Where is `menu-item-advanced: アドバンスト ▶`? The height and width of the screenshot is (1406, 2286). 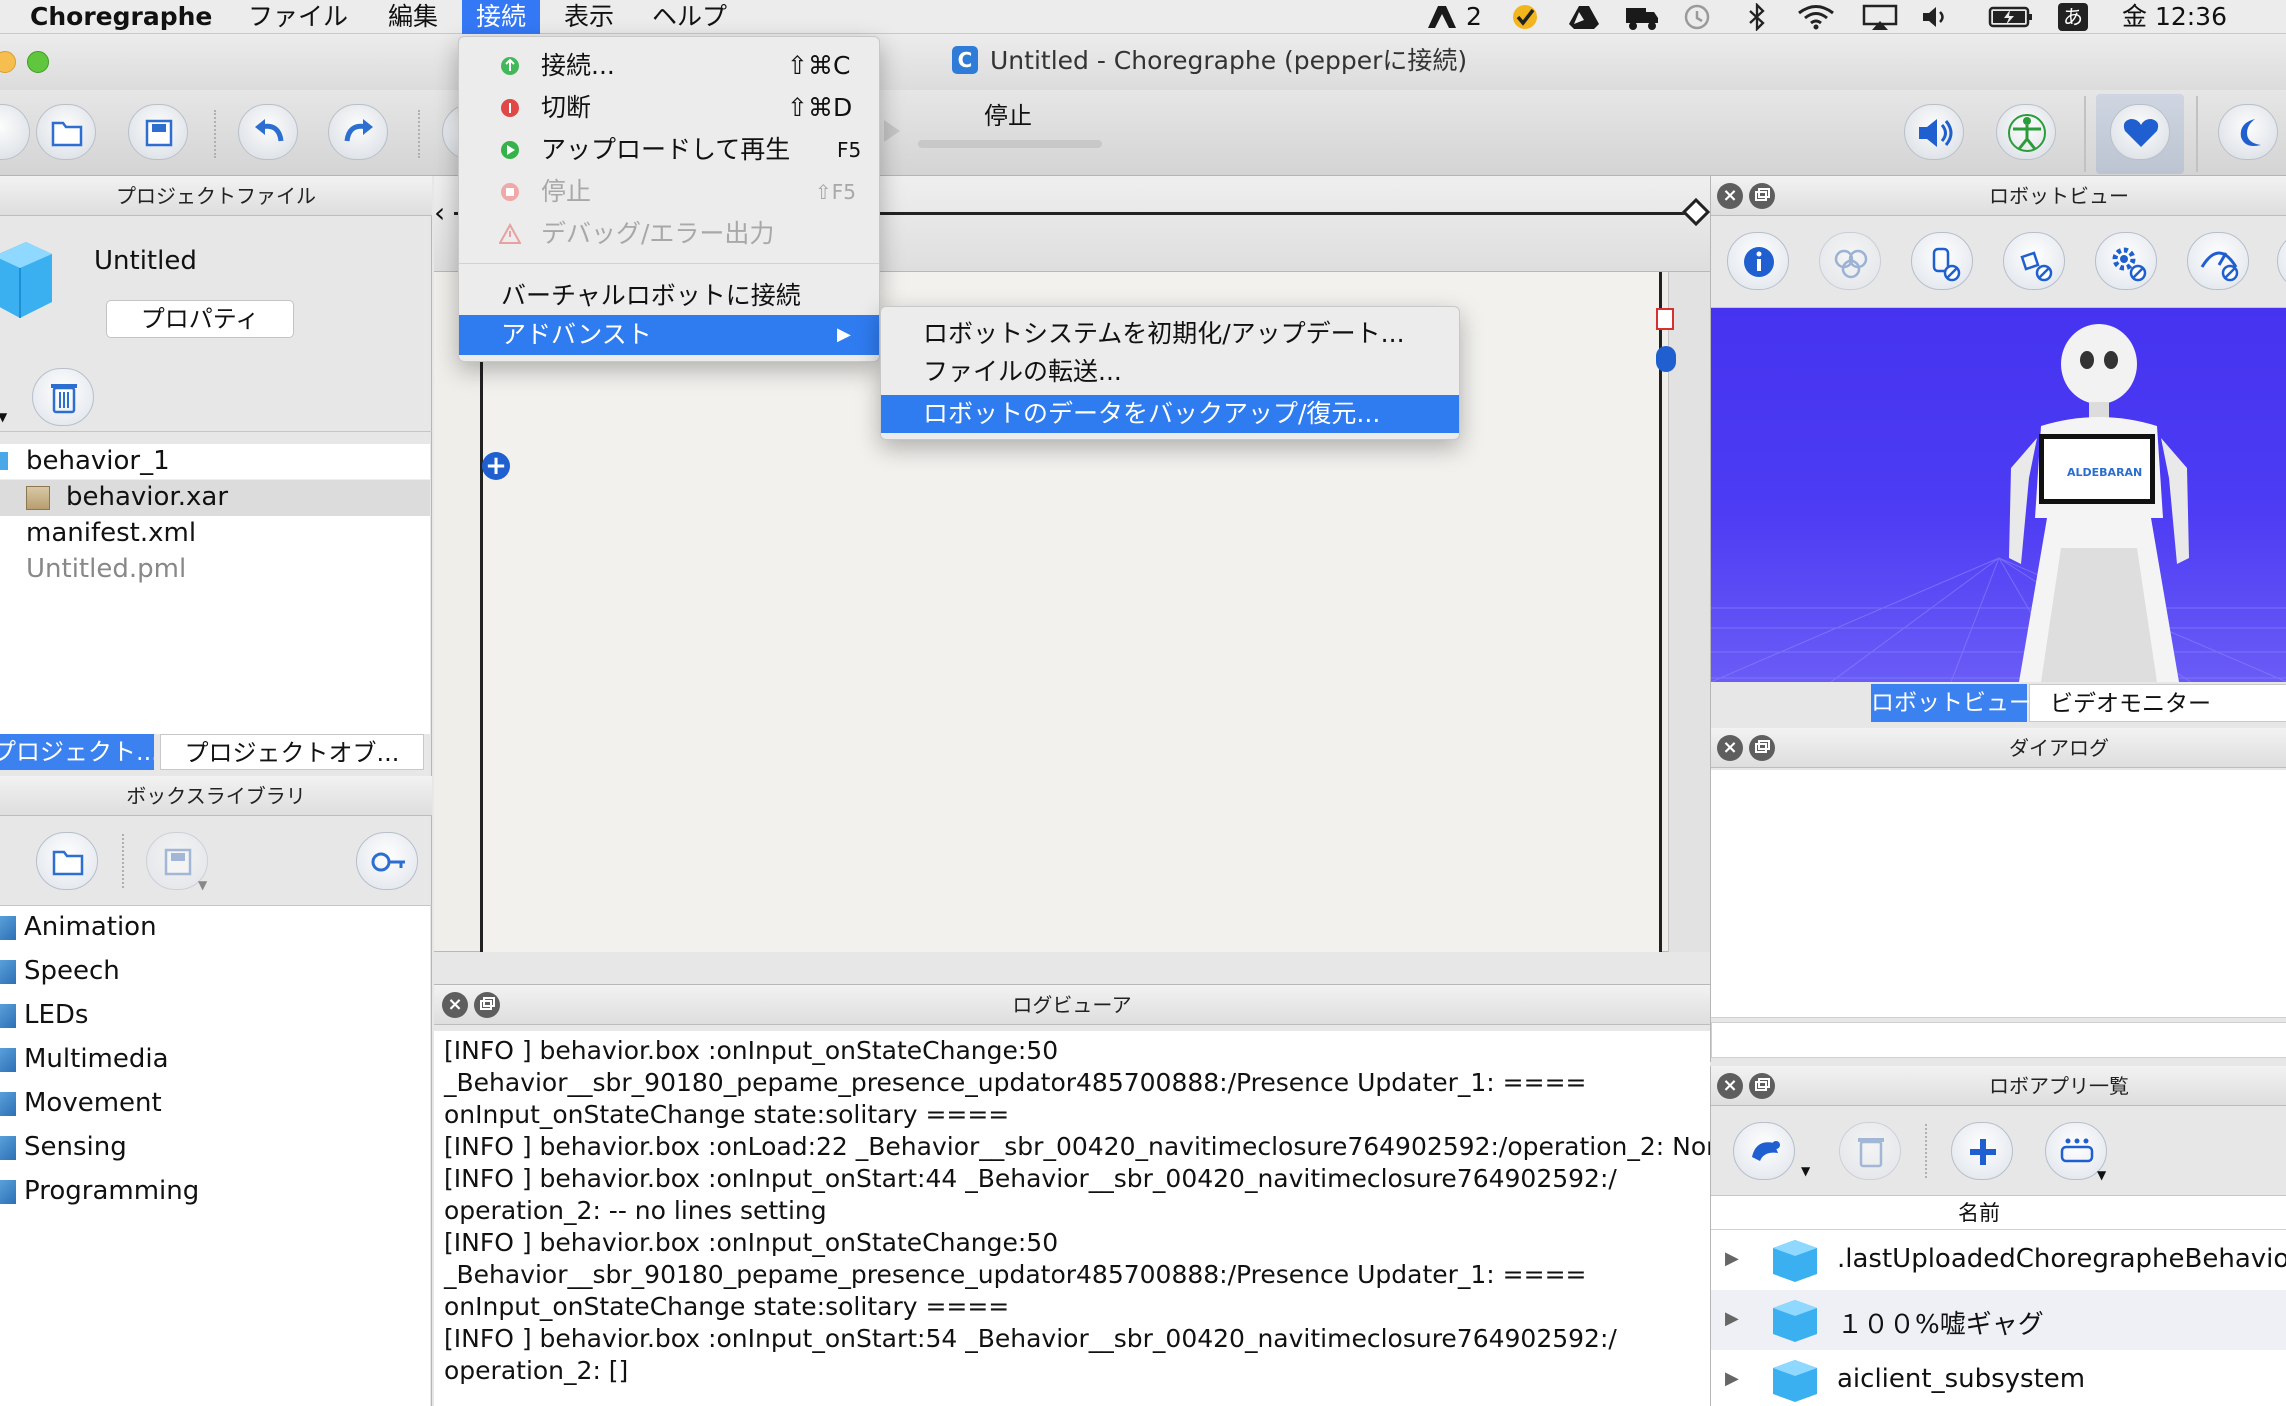 menu-item-advanced: アドバンスト ▶ is located at coordinates (669, 335).